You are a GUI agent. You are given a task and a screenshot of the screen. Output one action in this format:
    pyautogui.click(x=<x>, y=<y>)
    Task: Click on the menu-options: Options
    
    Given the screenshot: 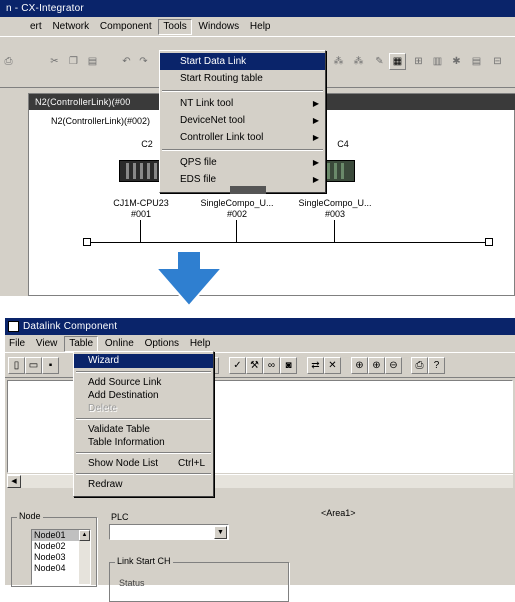 What is the action you would take?
    pyautogui.click(x=162, y=343)
    